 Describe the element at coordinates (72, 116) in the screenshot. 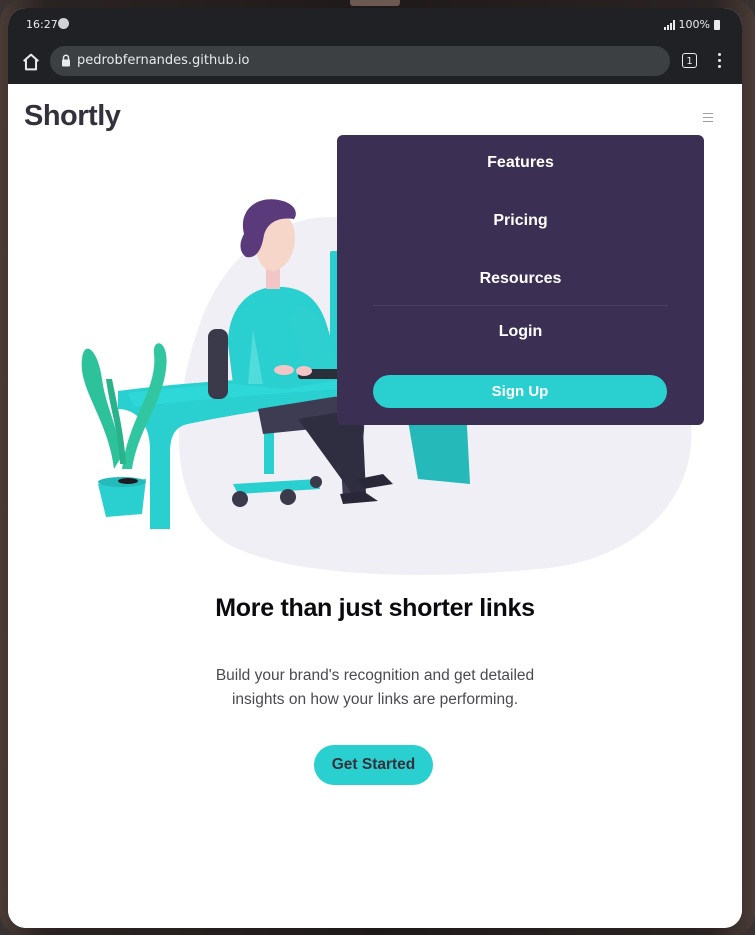

I see `site-logo: Shortly` at that location.